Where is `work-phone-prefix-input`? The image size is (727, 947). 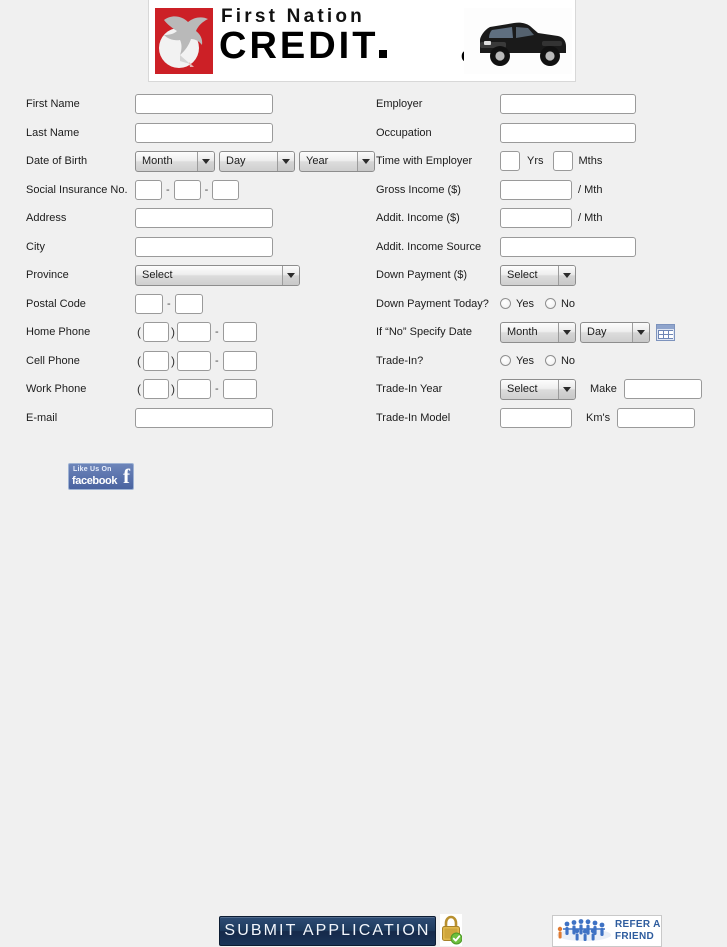 work-phone-prefix-input is located at coordinates (194, 389).